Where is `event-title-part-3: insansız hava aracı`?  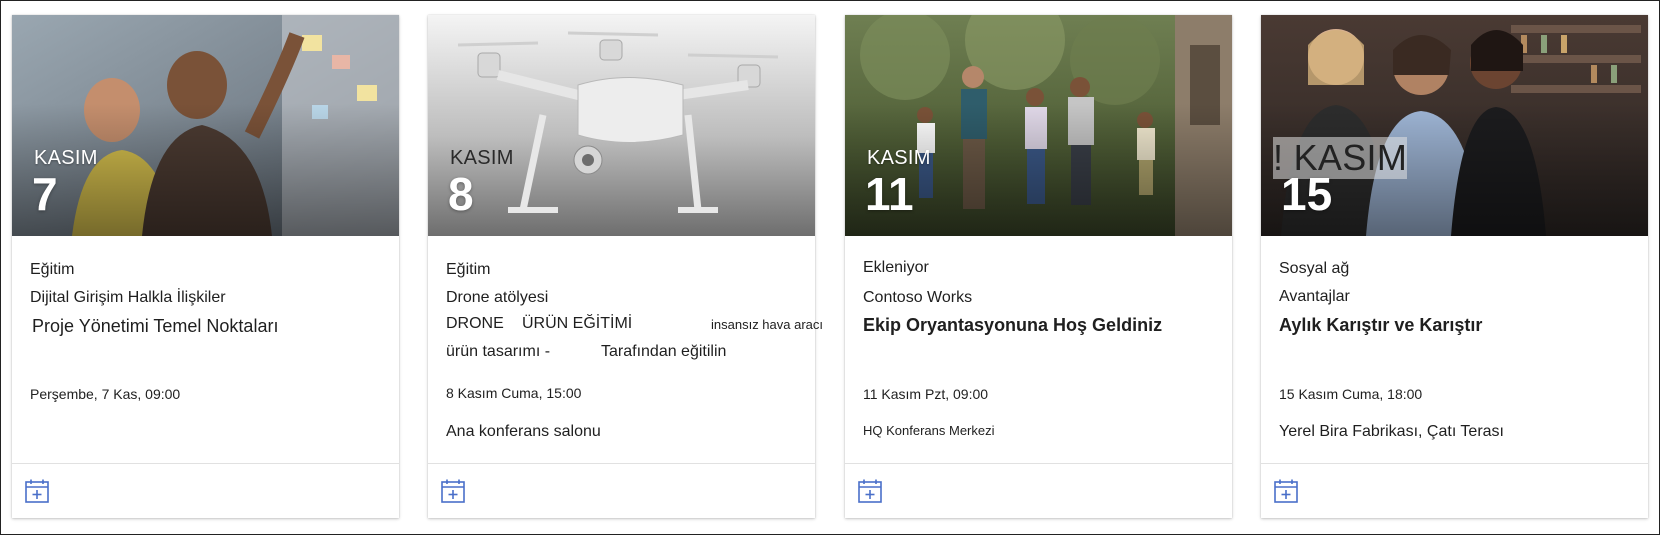 event-title-part-3: insansız hava aracı is located at coordinates (767, 324).